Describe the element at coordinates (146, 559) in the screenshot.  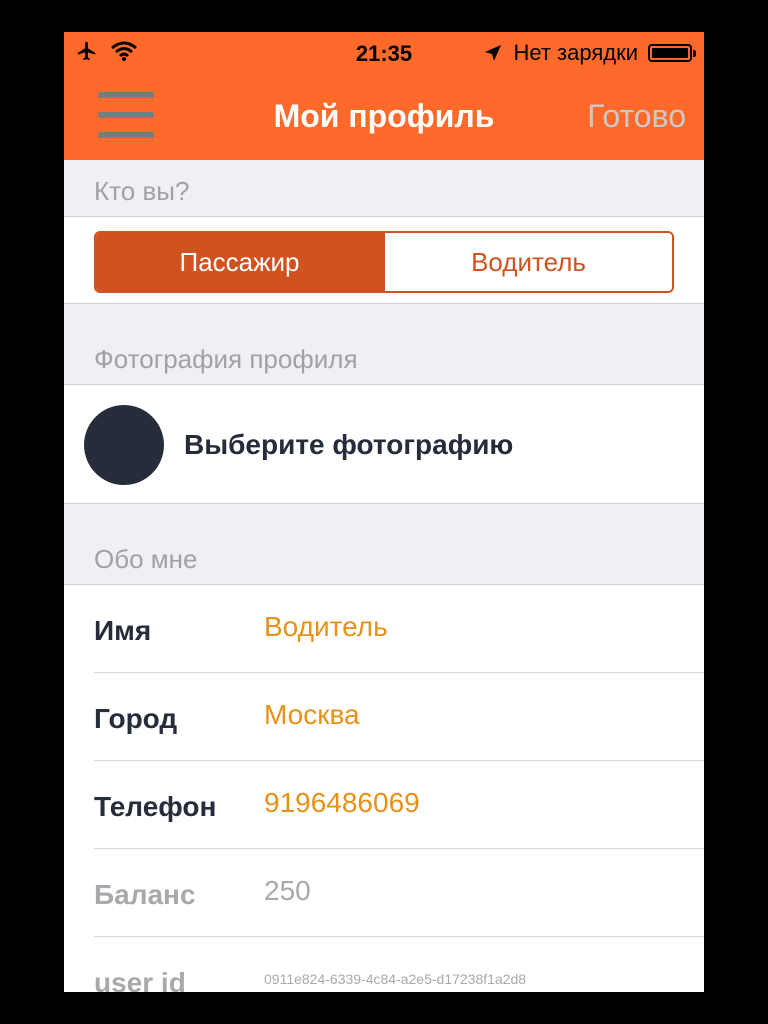
I see `section-header-about: Обо мне` at that location.